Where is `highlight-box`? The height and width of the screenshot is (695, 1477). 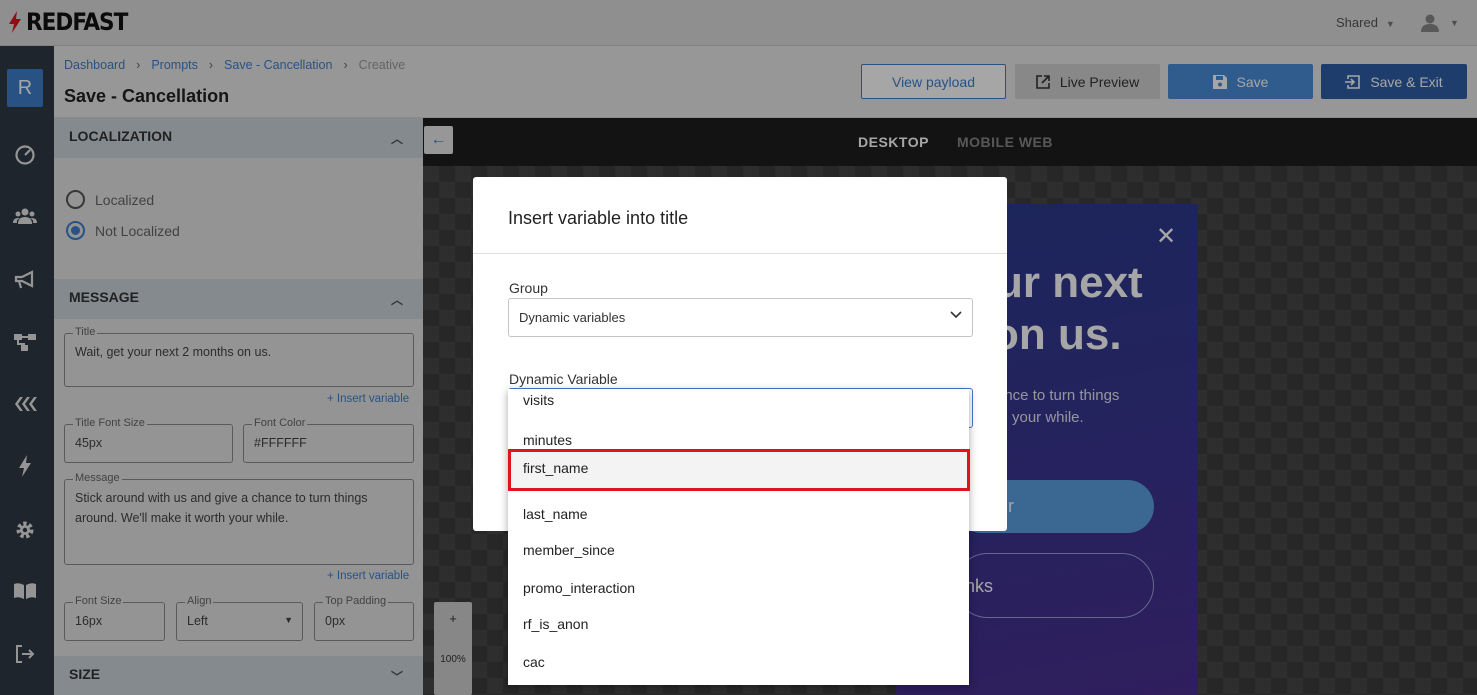 highlight-box is located at coordinates (739, 470).